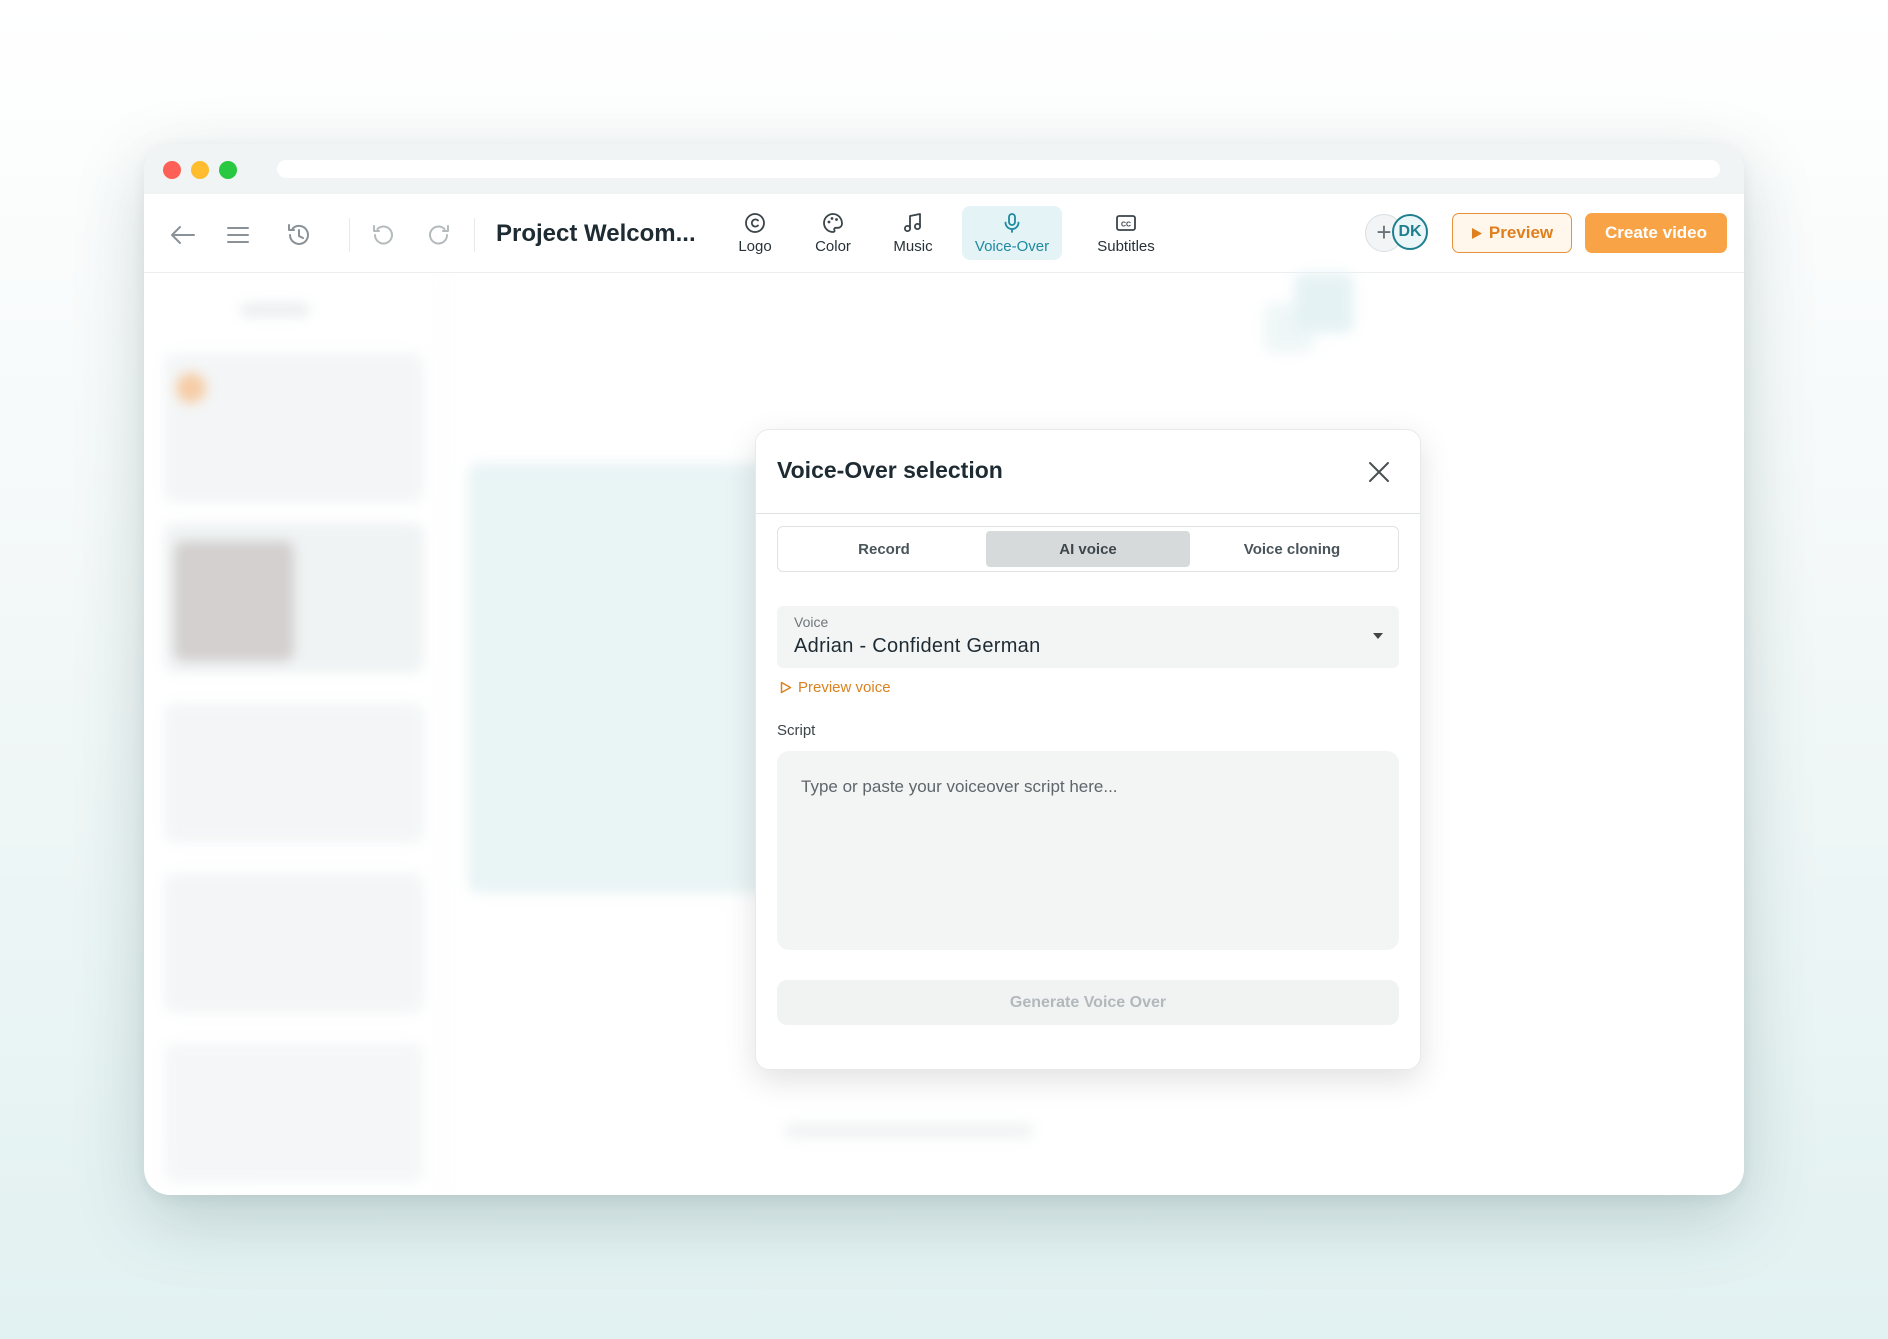 The image size is (1888, 1339). I want to click on tab-color: Color, so click(833, 233).